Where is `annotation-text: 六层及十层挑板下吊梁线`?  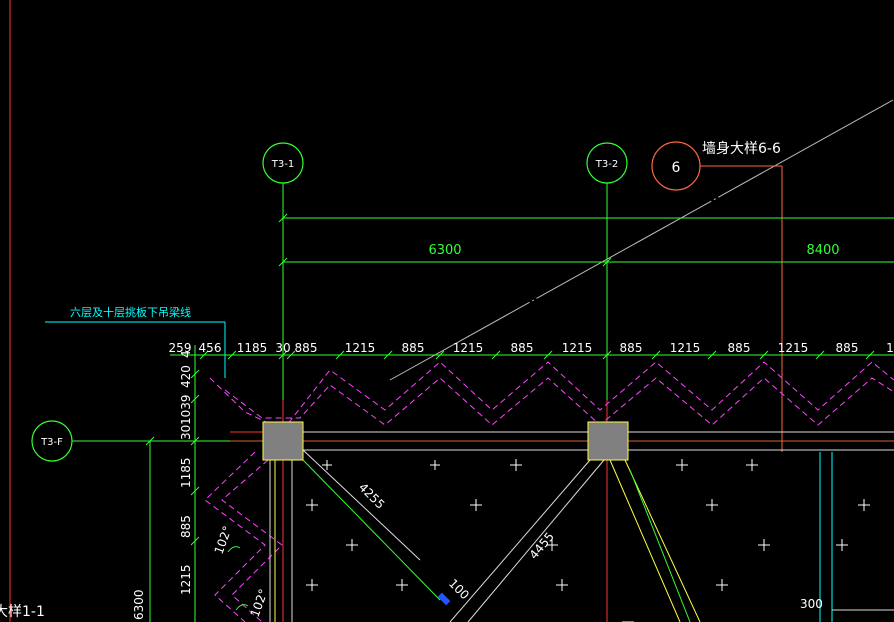 annotation-text: 六层及十层挑板下吊梁线 is located at coordinates (130, 312).